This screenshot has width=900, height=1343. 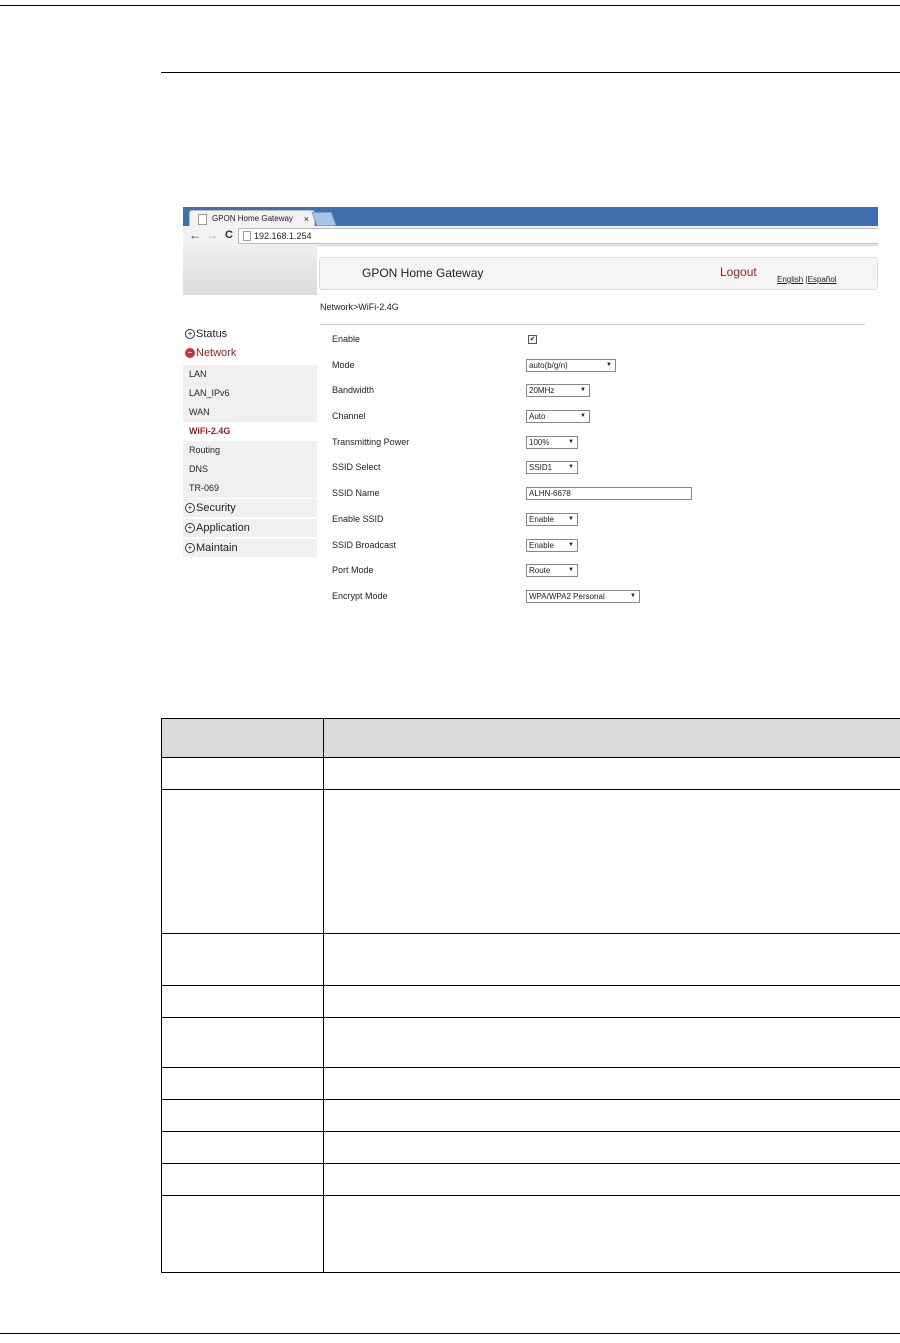 I want to click on footer-rule, so click(x=450, y=1333).